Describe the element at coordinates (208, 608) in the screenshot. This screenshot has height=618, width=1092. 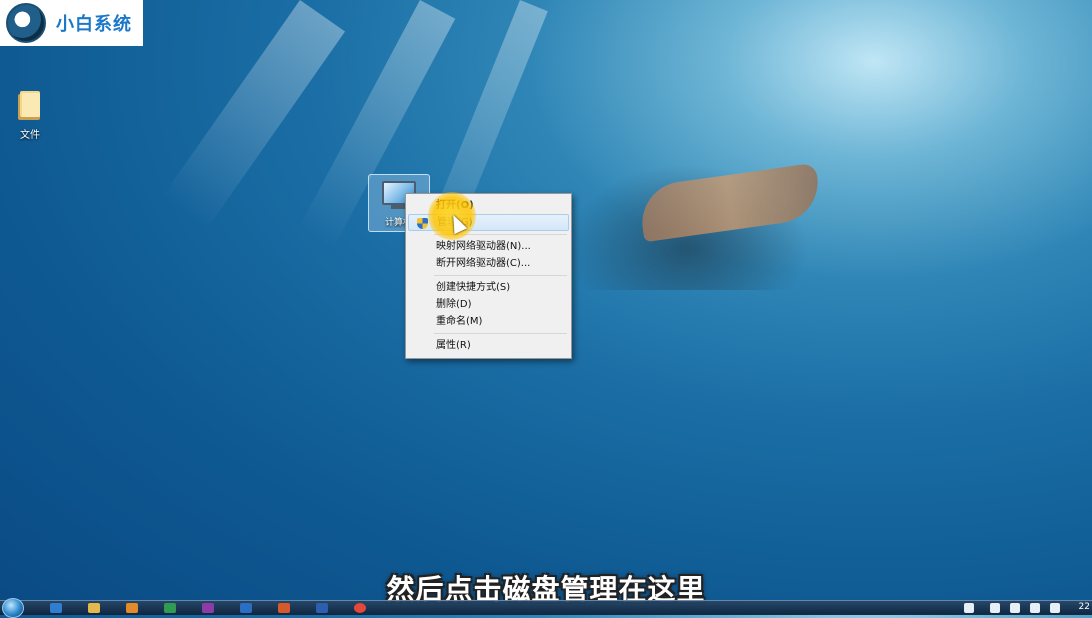
I see `onenote-icon` at that location.